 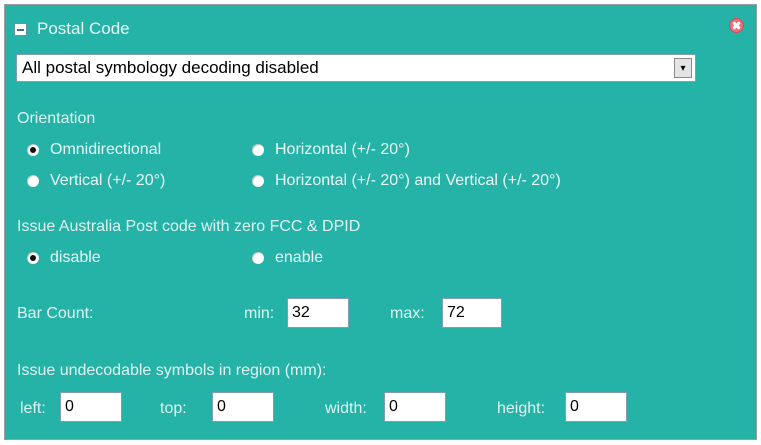 What do you see at coordinates (596, 407) in the screenshot?
I see `region-height-input: 0` at bounding box center [596, 407].